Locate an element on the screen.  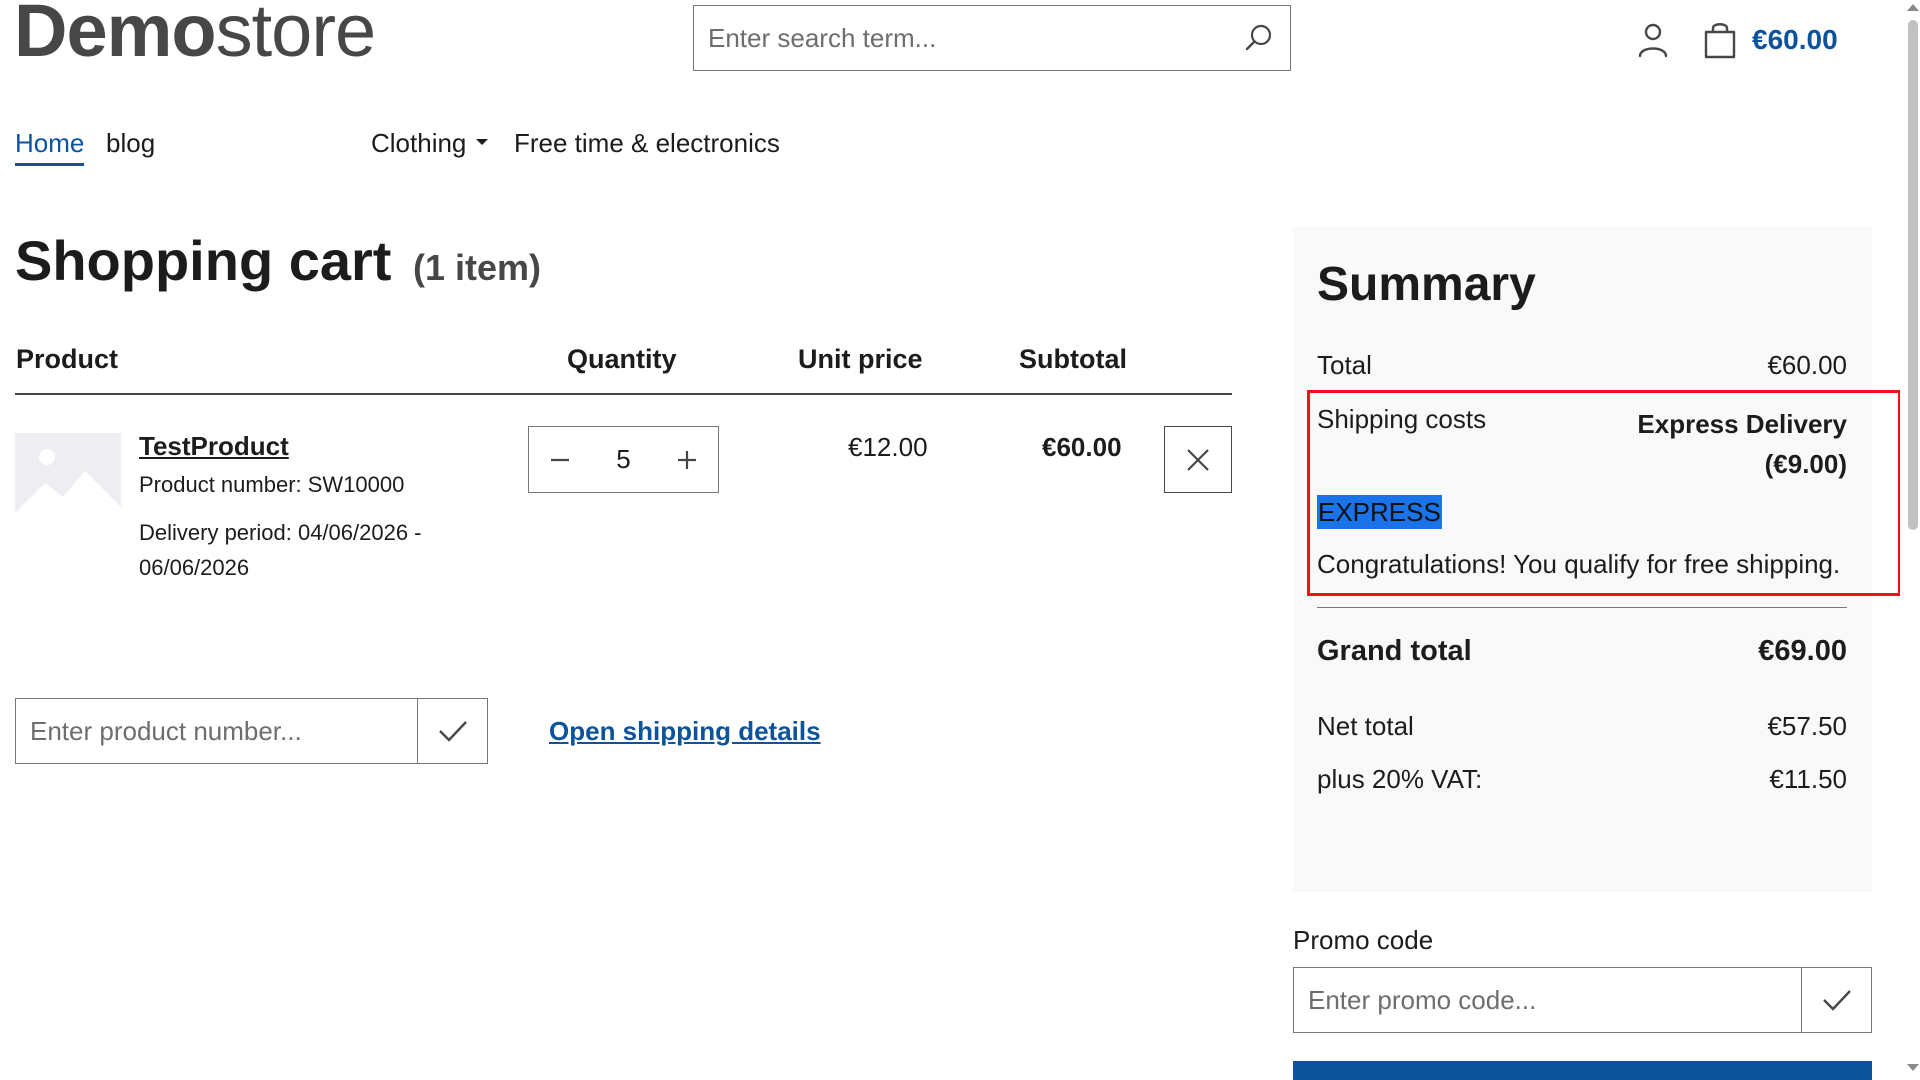
promo-code-input is located at coordinates (1547, 1000).